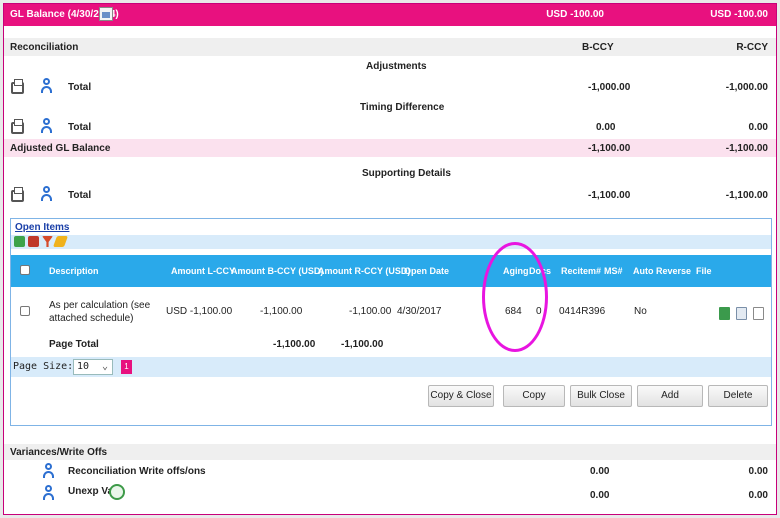 The width and height of the screenshot is (780, 518). Describe the element at coordinates (613, 271) in the screenshot. I see `col-ms: MS#` at that location.